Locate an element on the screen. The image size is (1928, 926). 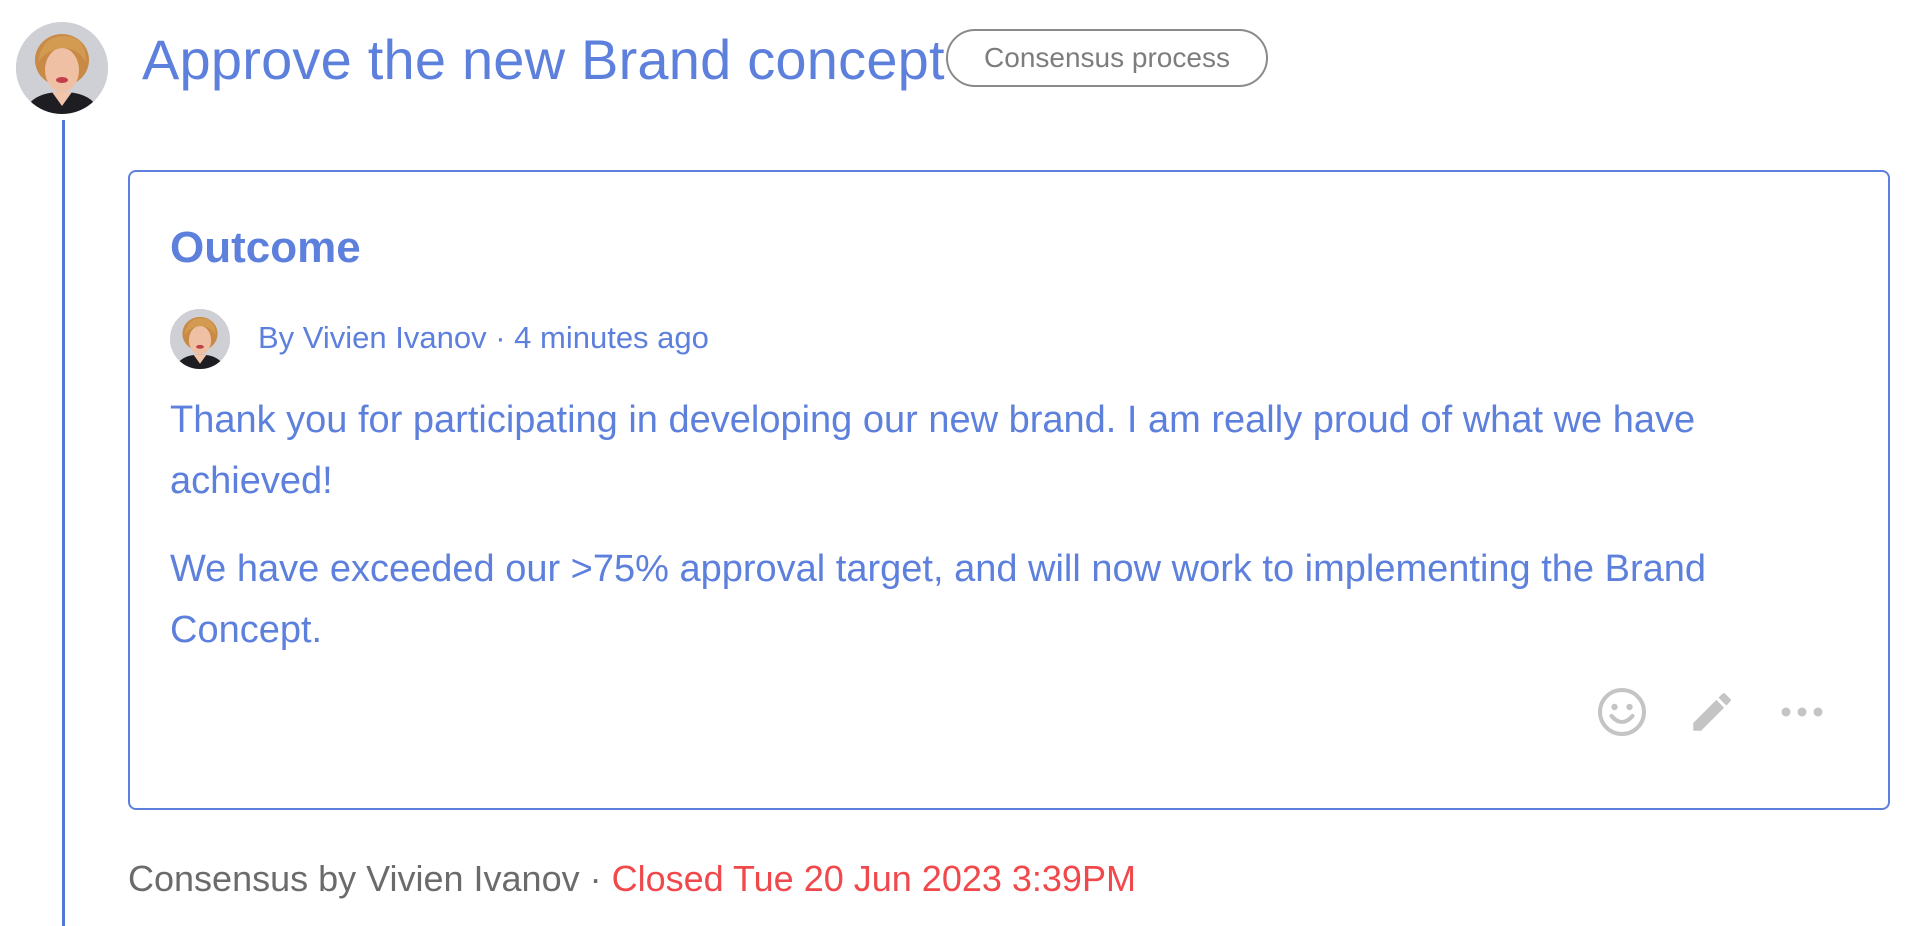
emoji-reaction-icon is located at coordinates (1622, 712).